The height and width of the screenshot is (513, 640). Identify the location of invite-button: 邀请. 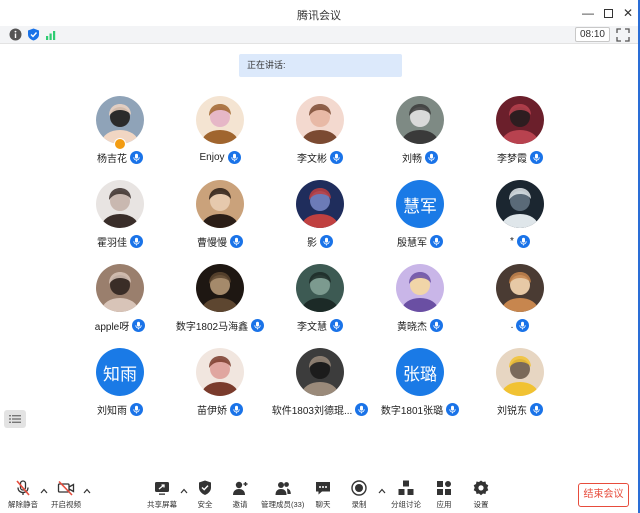
(240, 495).